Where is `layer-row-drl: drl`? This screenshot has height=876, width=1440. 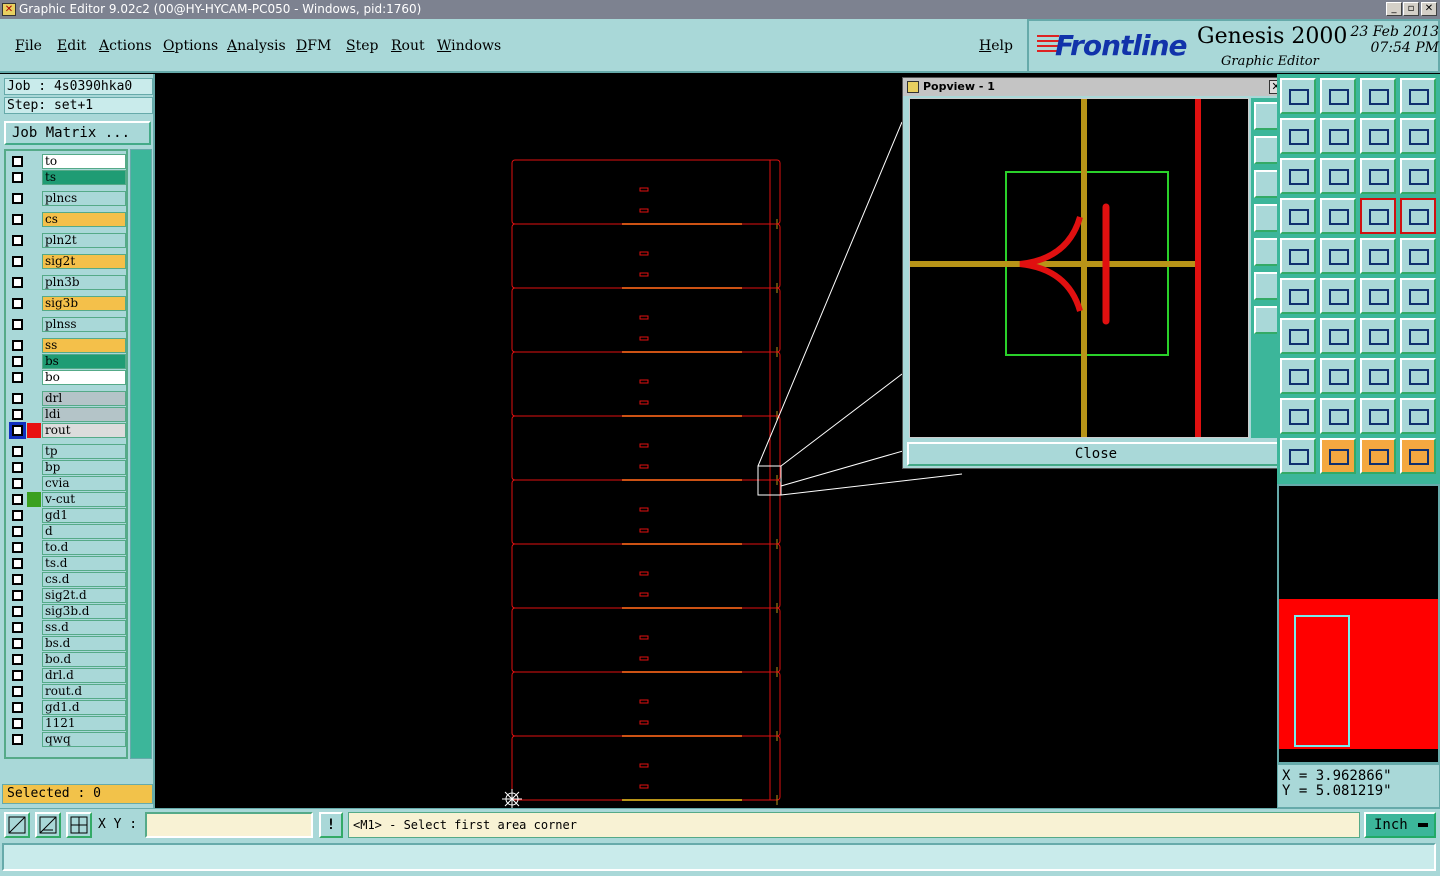
layer-row-drl: drl is located at coordinates (67, 398).